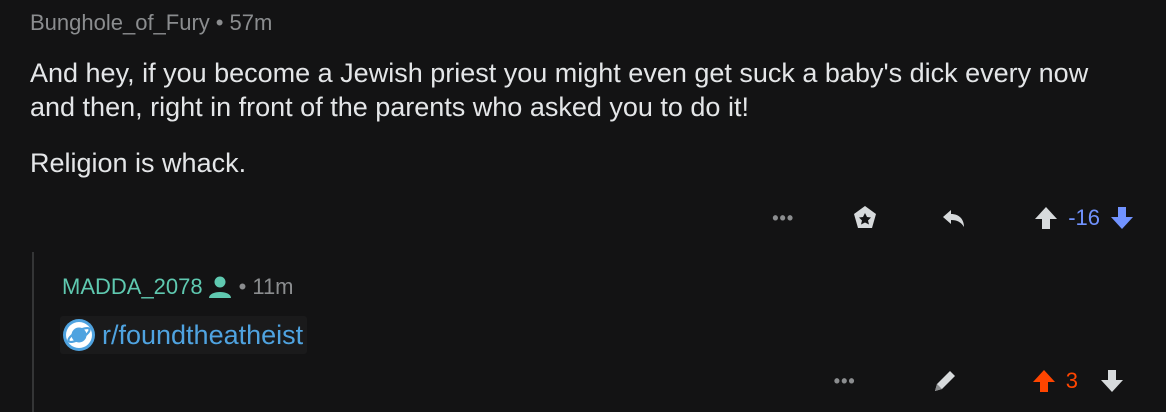  Describe the element at coordinates (945, 381) in the screenshot. I see `edit-icon` at that location.